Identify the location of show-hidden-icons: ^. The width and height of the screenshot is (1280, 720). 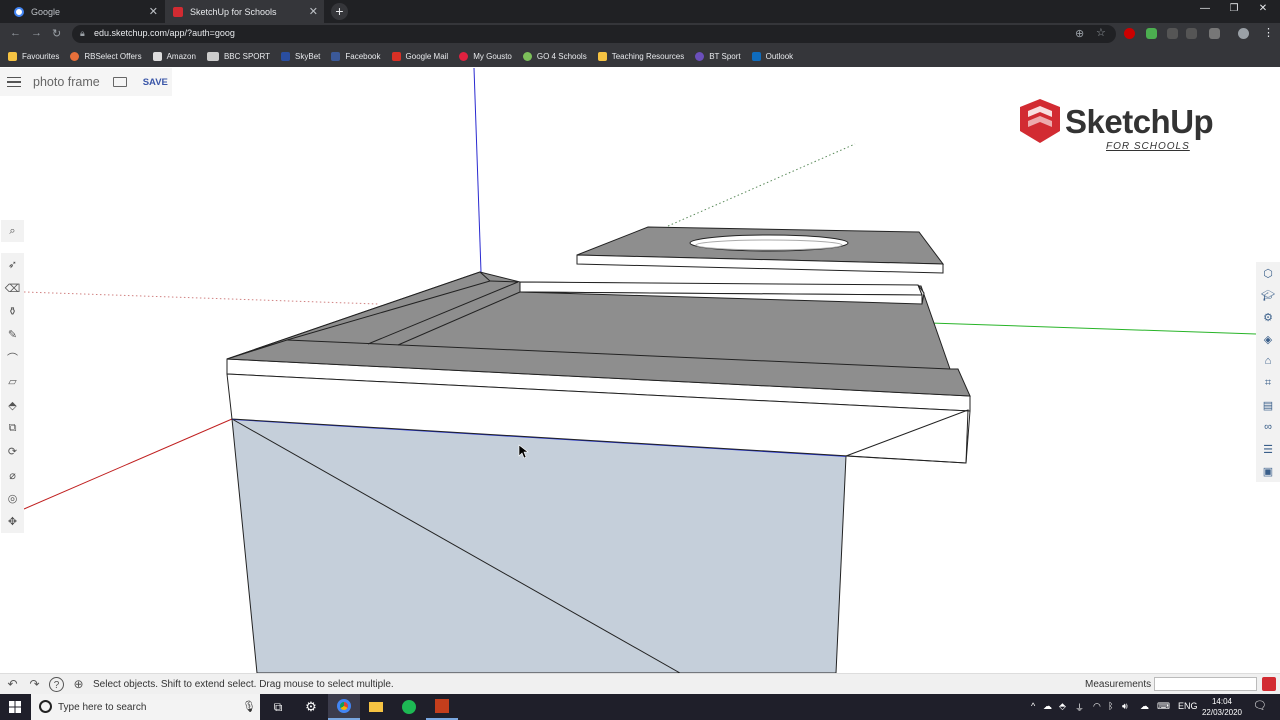
(1033, 706).